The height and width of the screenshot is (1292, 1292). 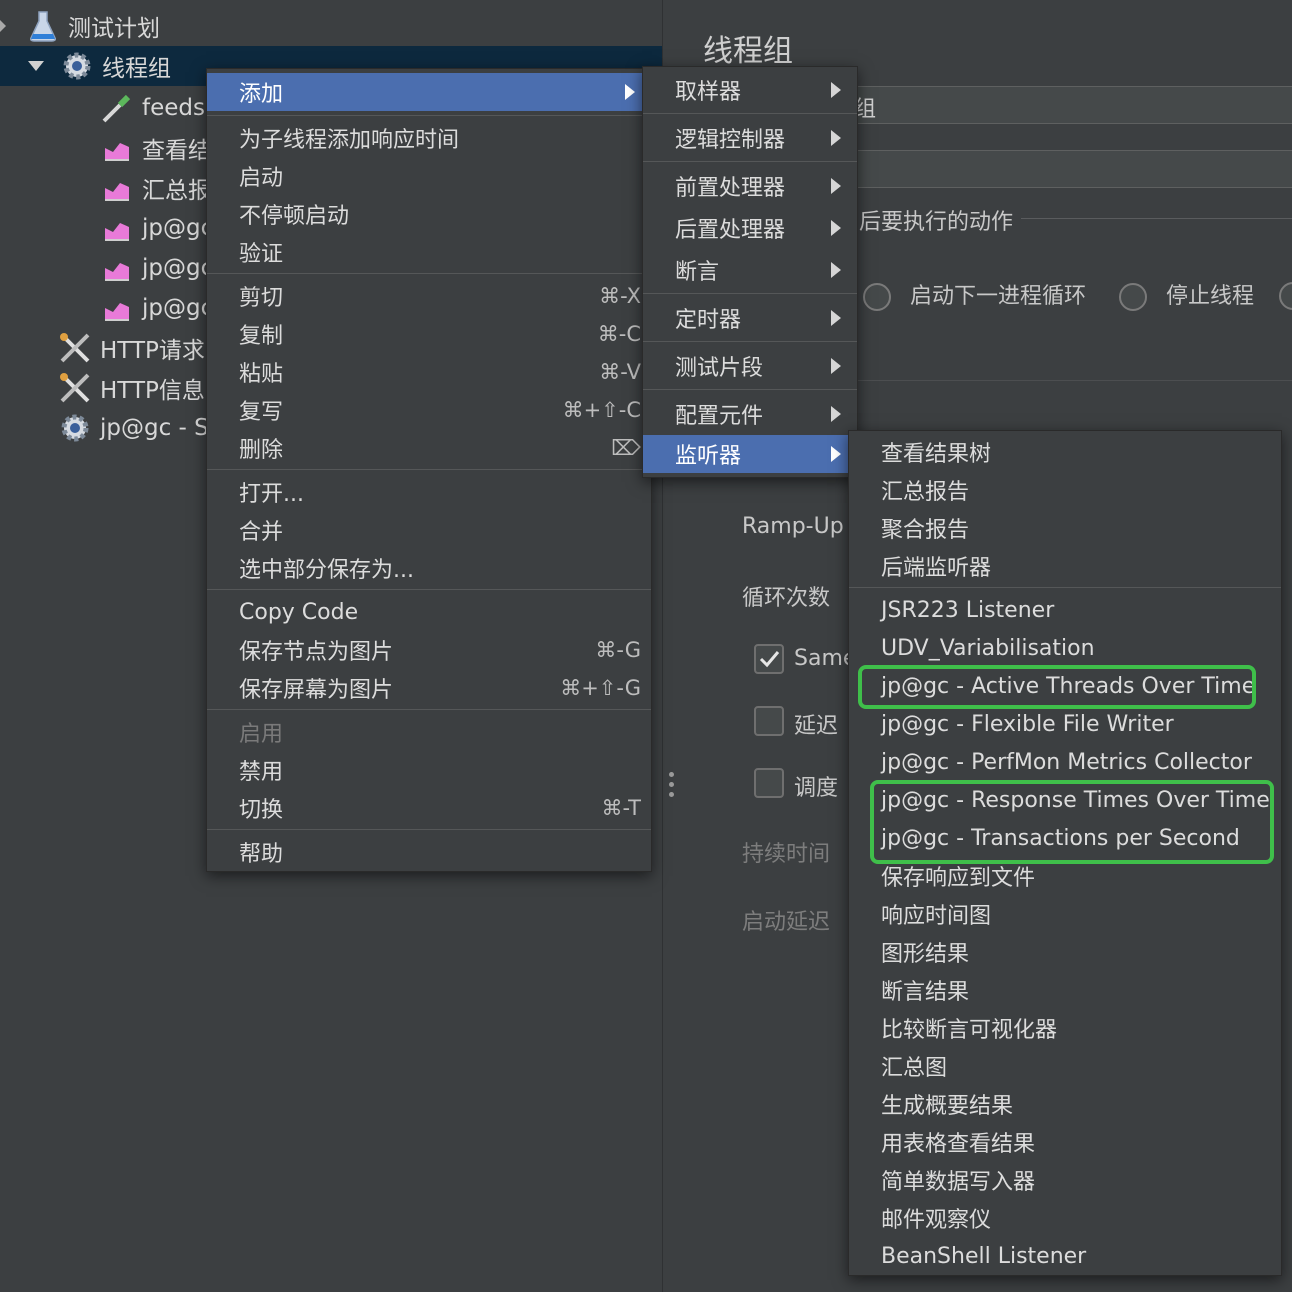 What do you see at coordinates (1065, 1218) in the screenshot?
I see `listener-item: 邮件观察仪` at bounding box center [1065, 1218].